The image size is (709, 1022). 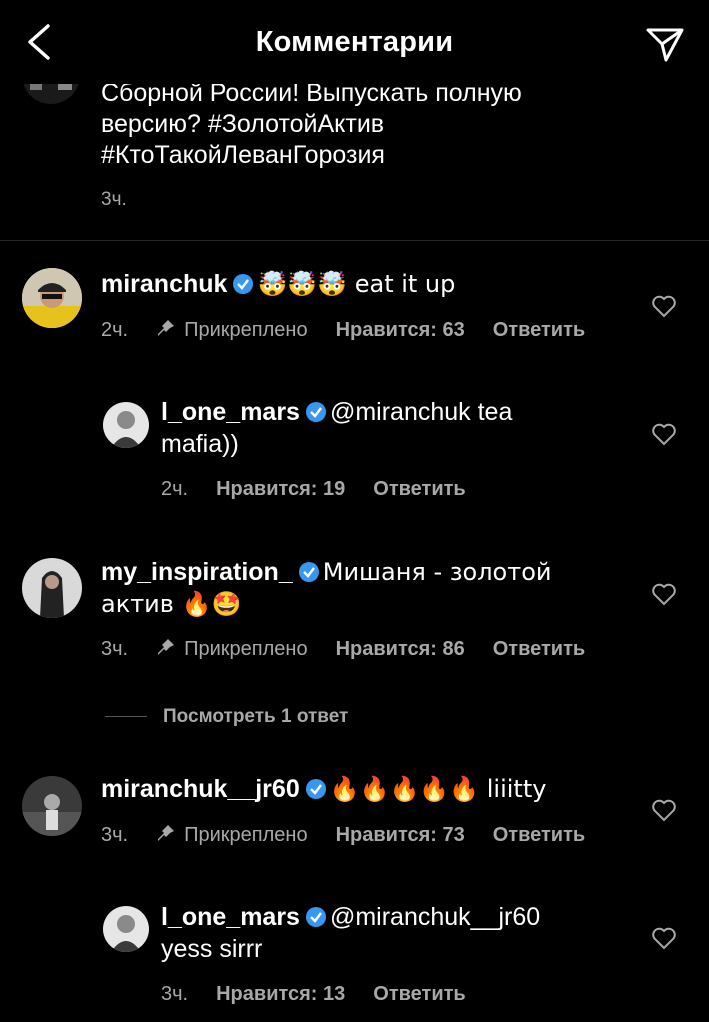 What do you see at coordinates (371, 428) in the screenshot?
I see `comment-text: l_one_mars @miranchuk tea mafia))` at bounding box center [371, 428].